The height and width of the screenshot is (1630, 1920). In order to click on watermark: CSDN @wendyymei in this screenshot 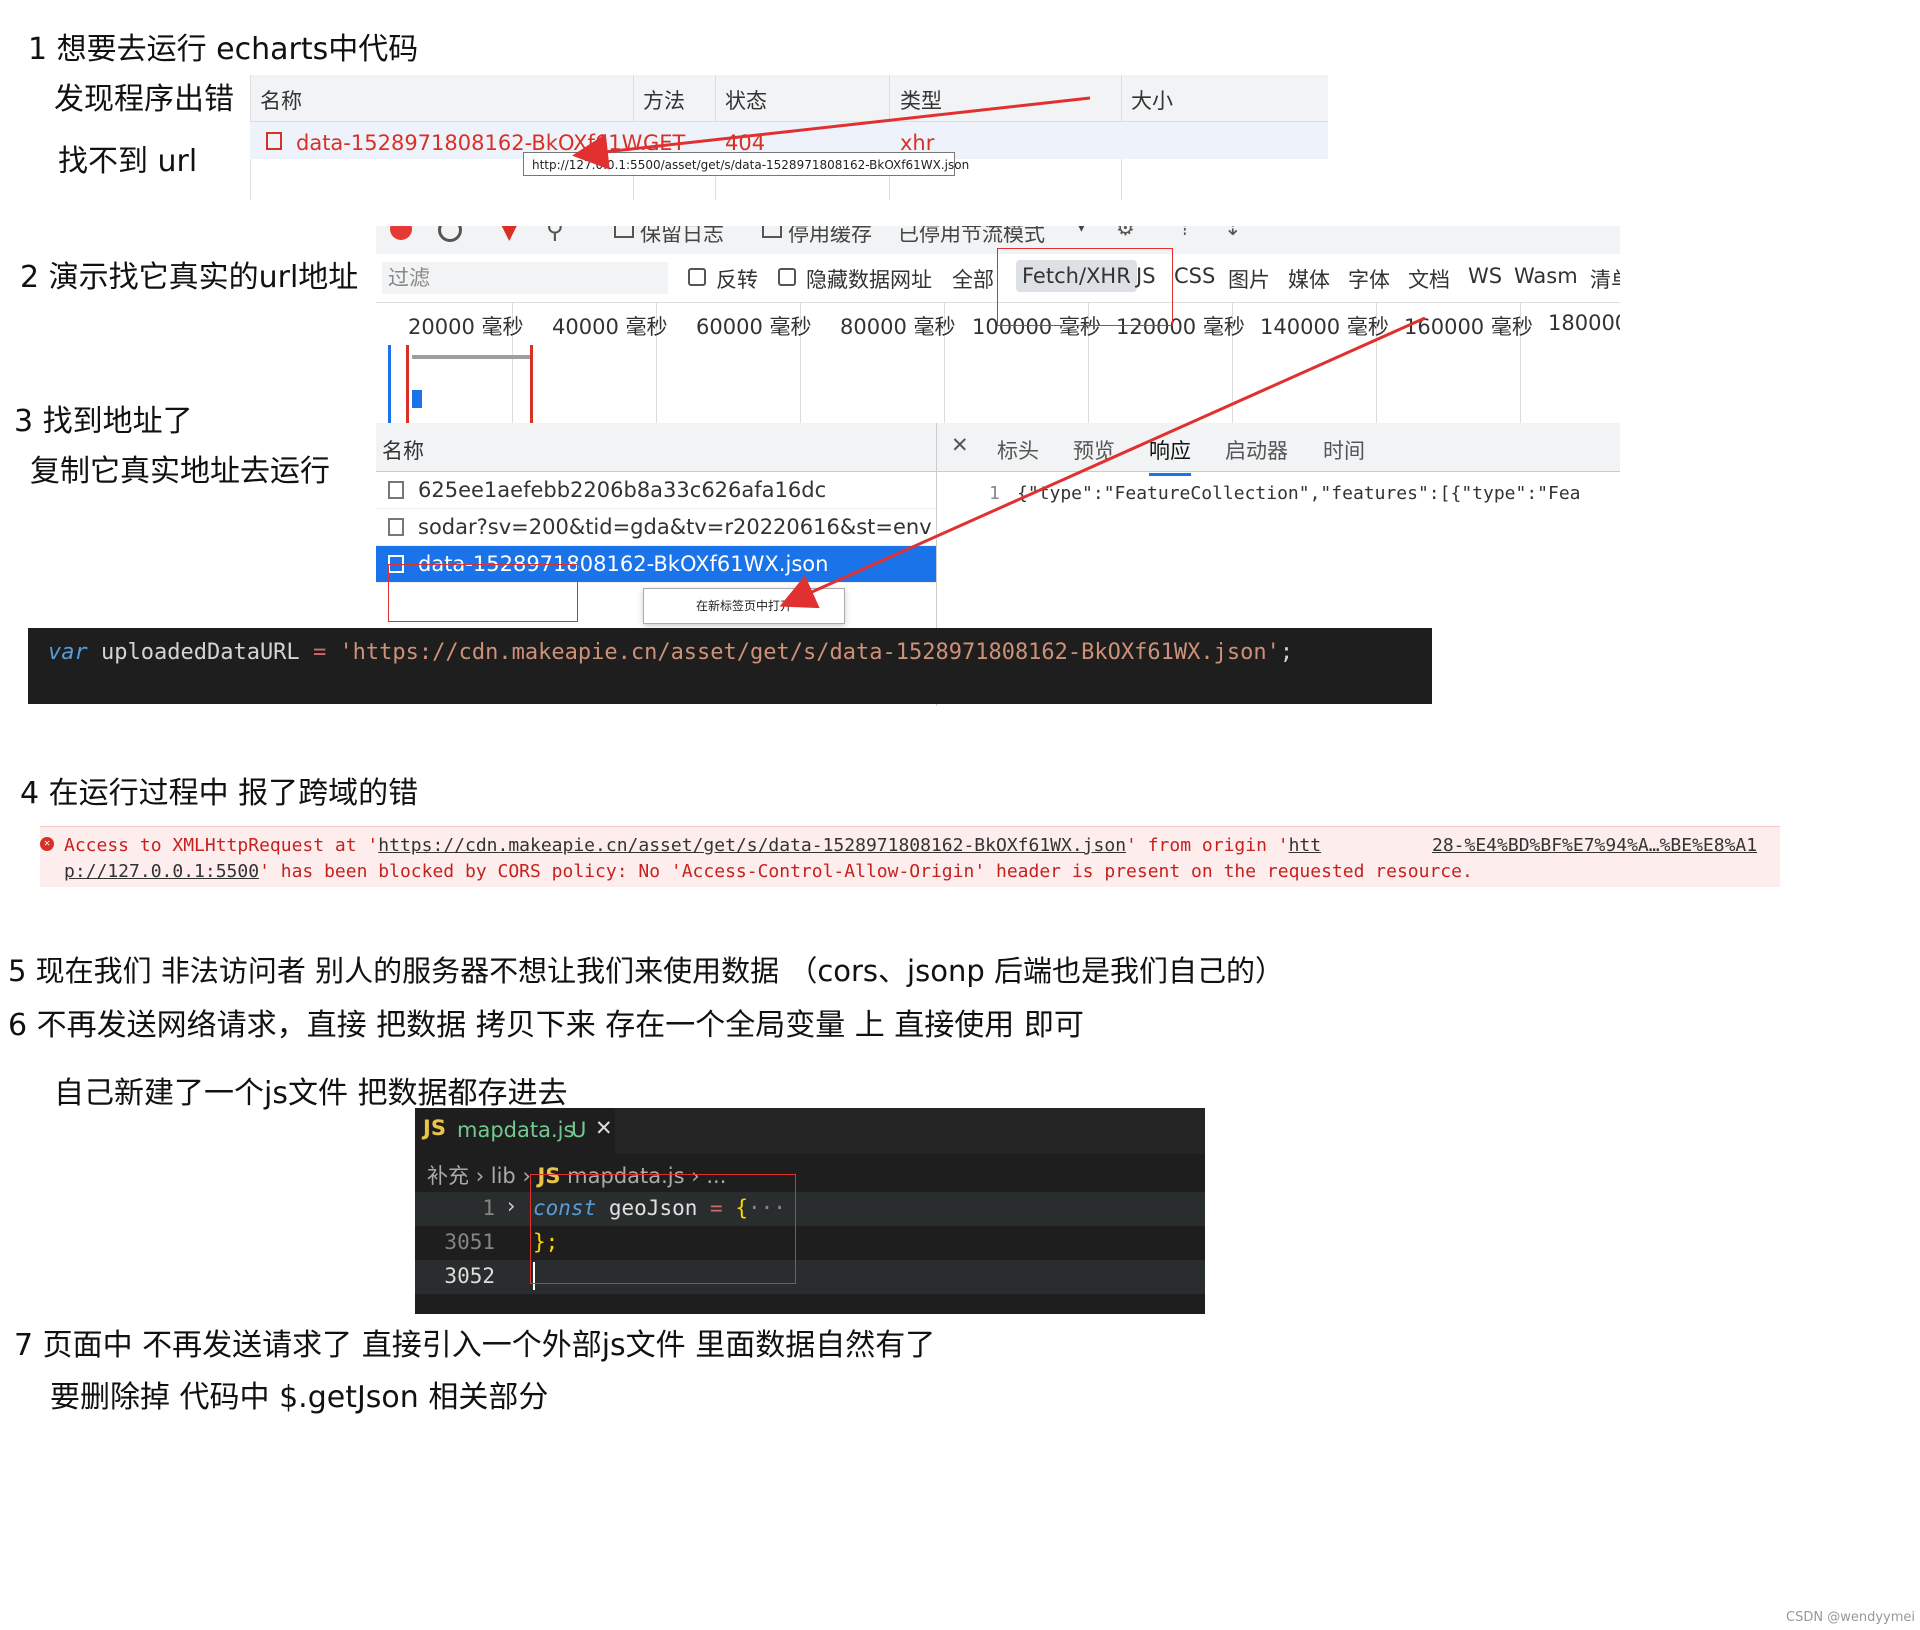, I will do `click(1850, 1617)`.